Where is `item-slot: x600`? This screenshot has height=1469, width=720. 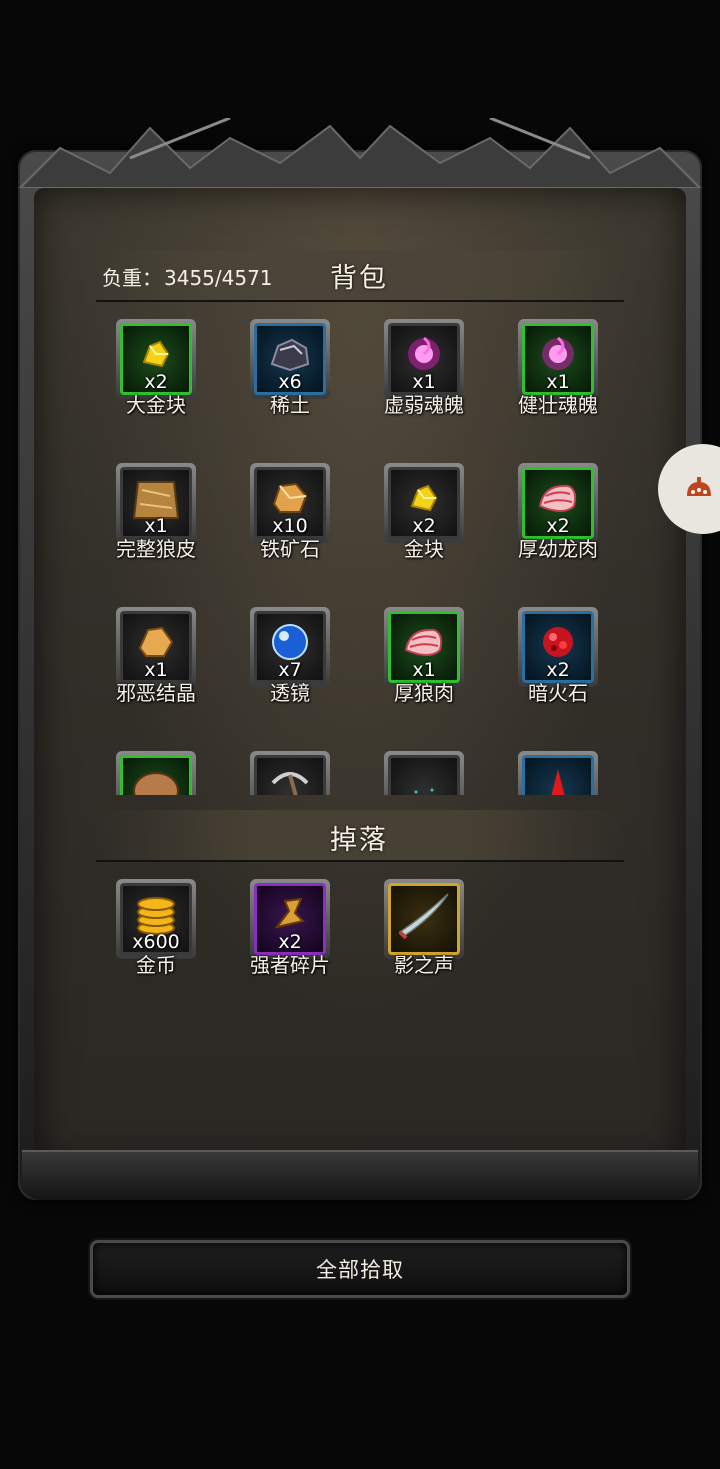 item-slot: x600 is located at coordinates (156, 919).